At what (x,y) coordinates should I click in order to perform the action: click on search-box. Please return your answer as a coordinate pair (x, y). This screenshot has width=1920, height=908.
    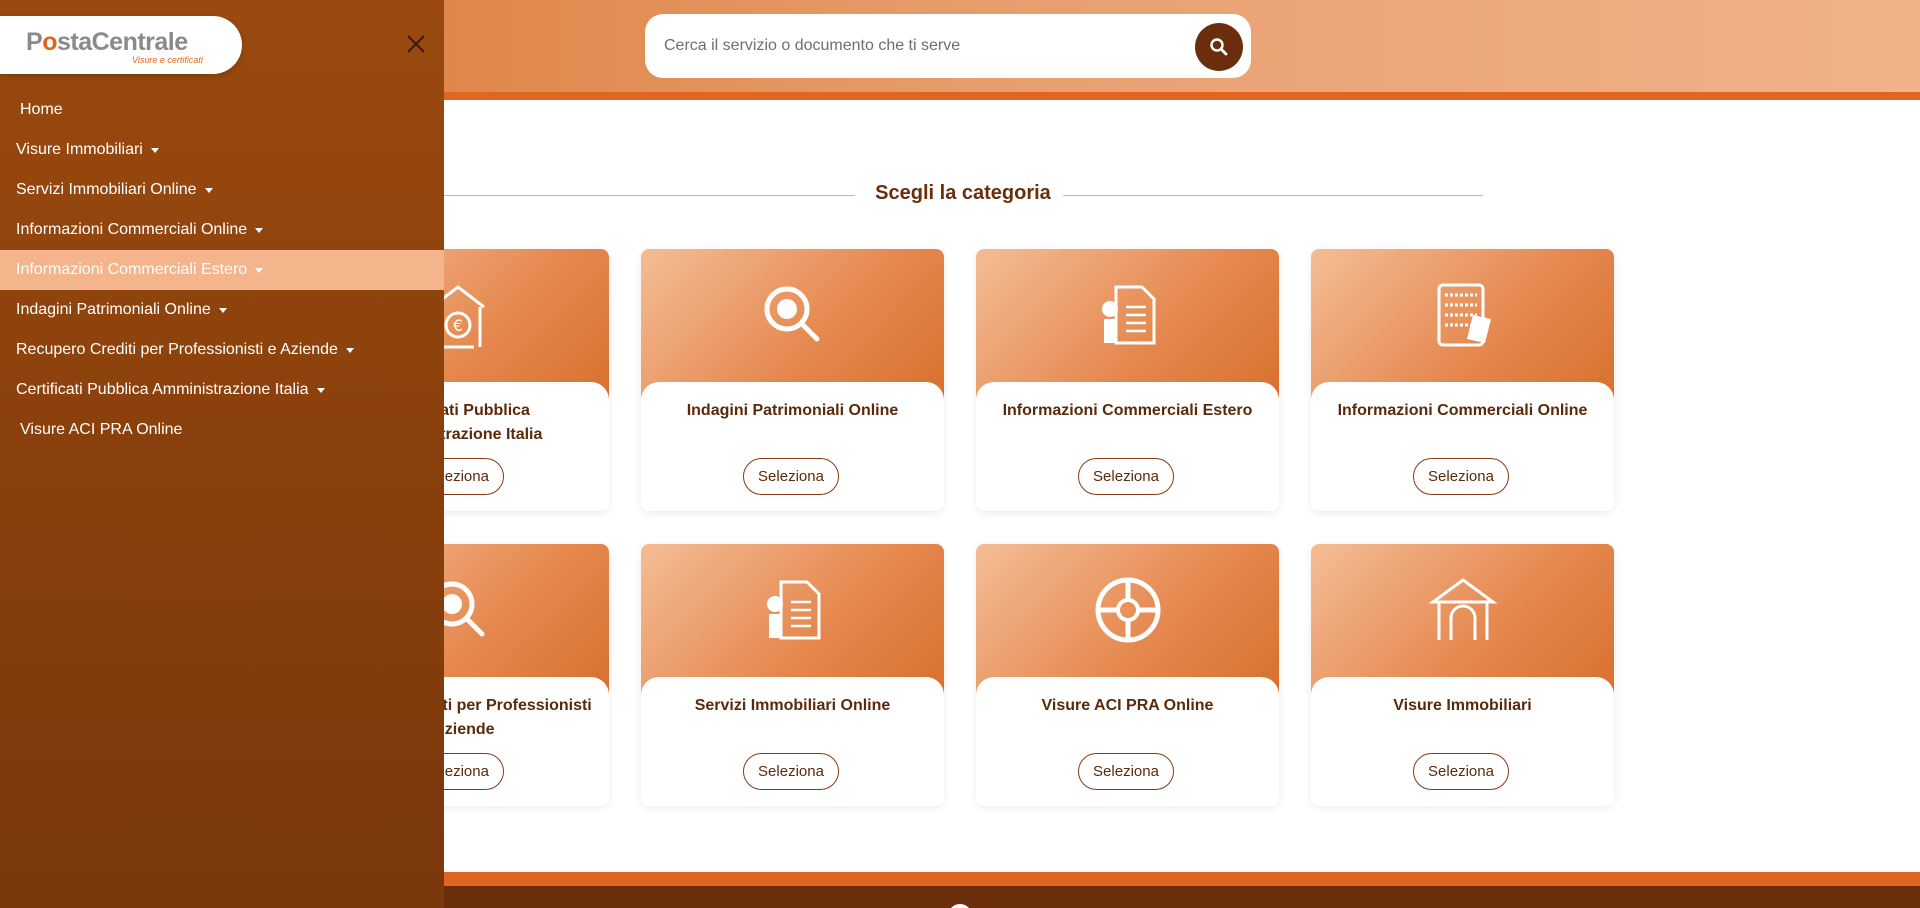
    Looking at the image, I should click on (948, 46).